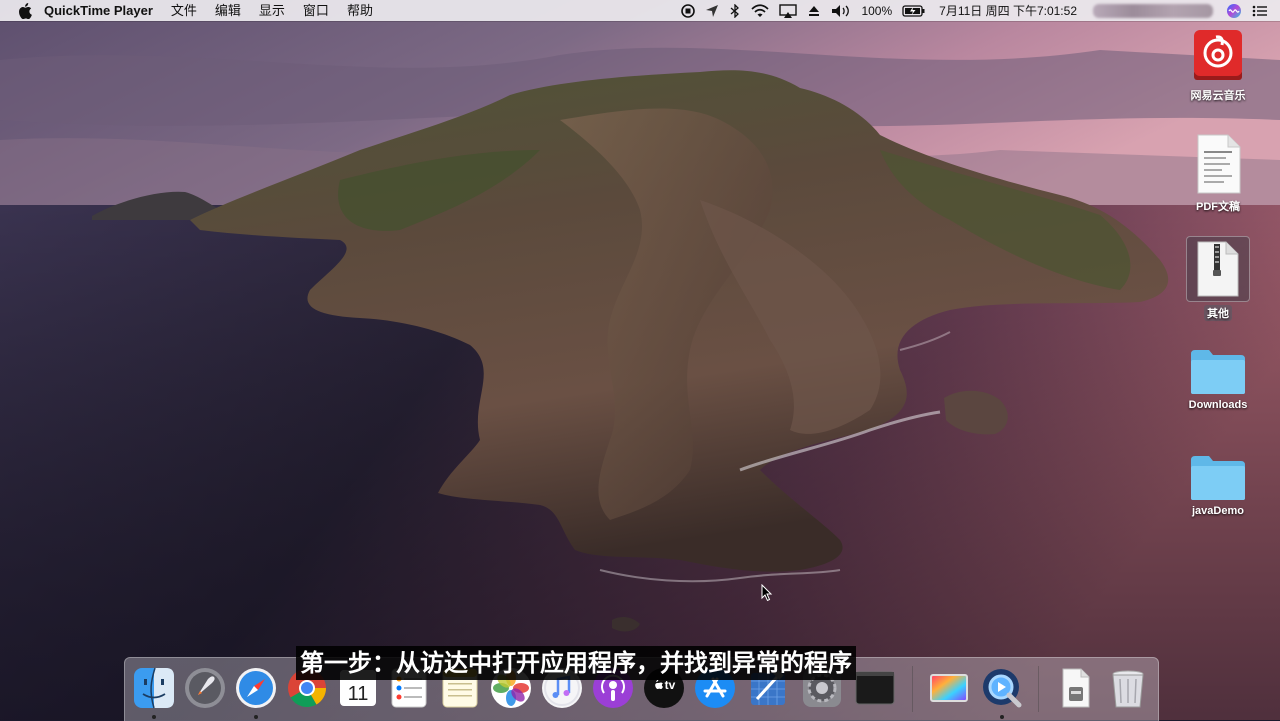  Describe the element at coordinates (1218, 55) in the screenshot. I see `netease-music-icon` at that location.